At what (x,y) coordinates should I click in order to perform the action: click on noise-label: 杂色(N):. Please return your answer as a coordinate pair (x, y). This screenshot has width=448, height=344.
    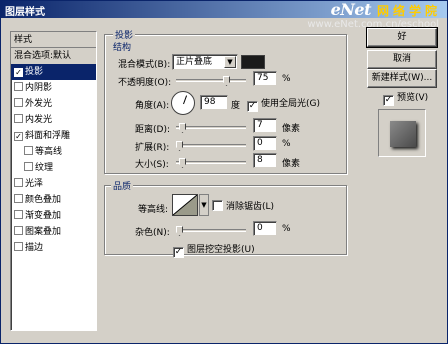
    Looking at the image, I should click on (152, 233).